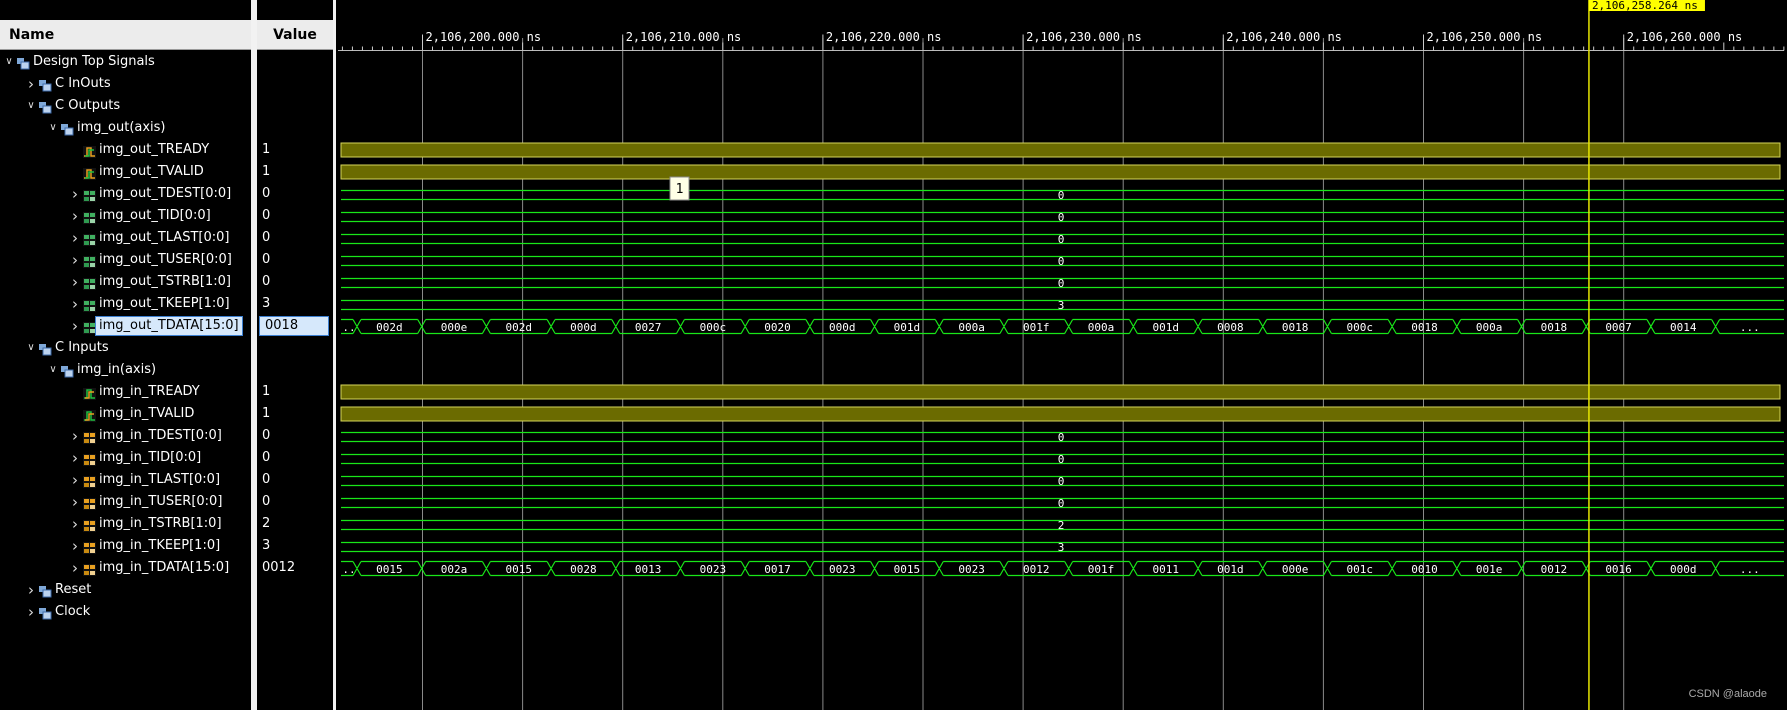  I want to click on time-cursor: 2,106,258.264 ns, so click(1646, 355).